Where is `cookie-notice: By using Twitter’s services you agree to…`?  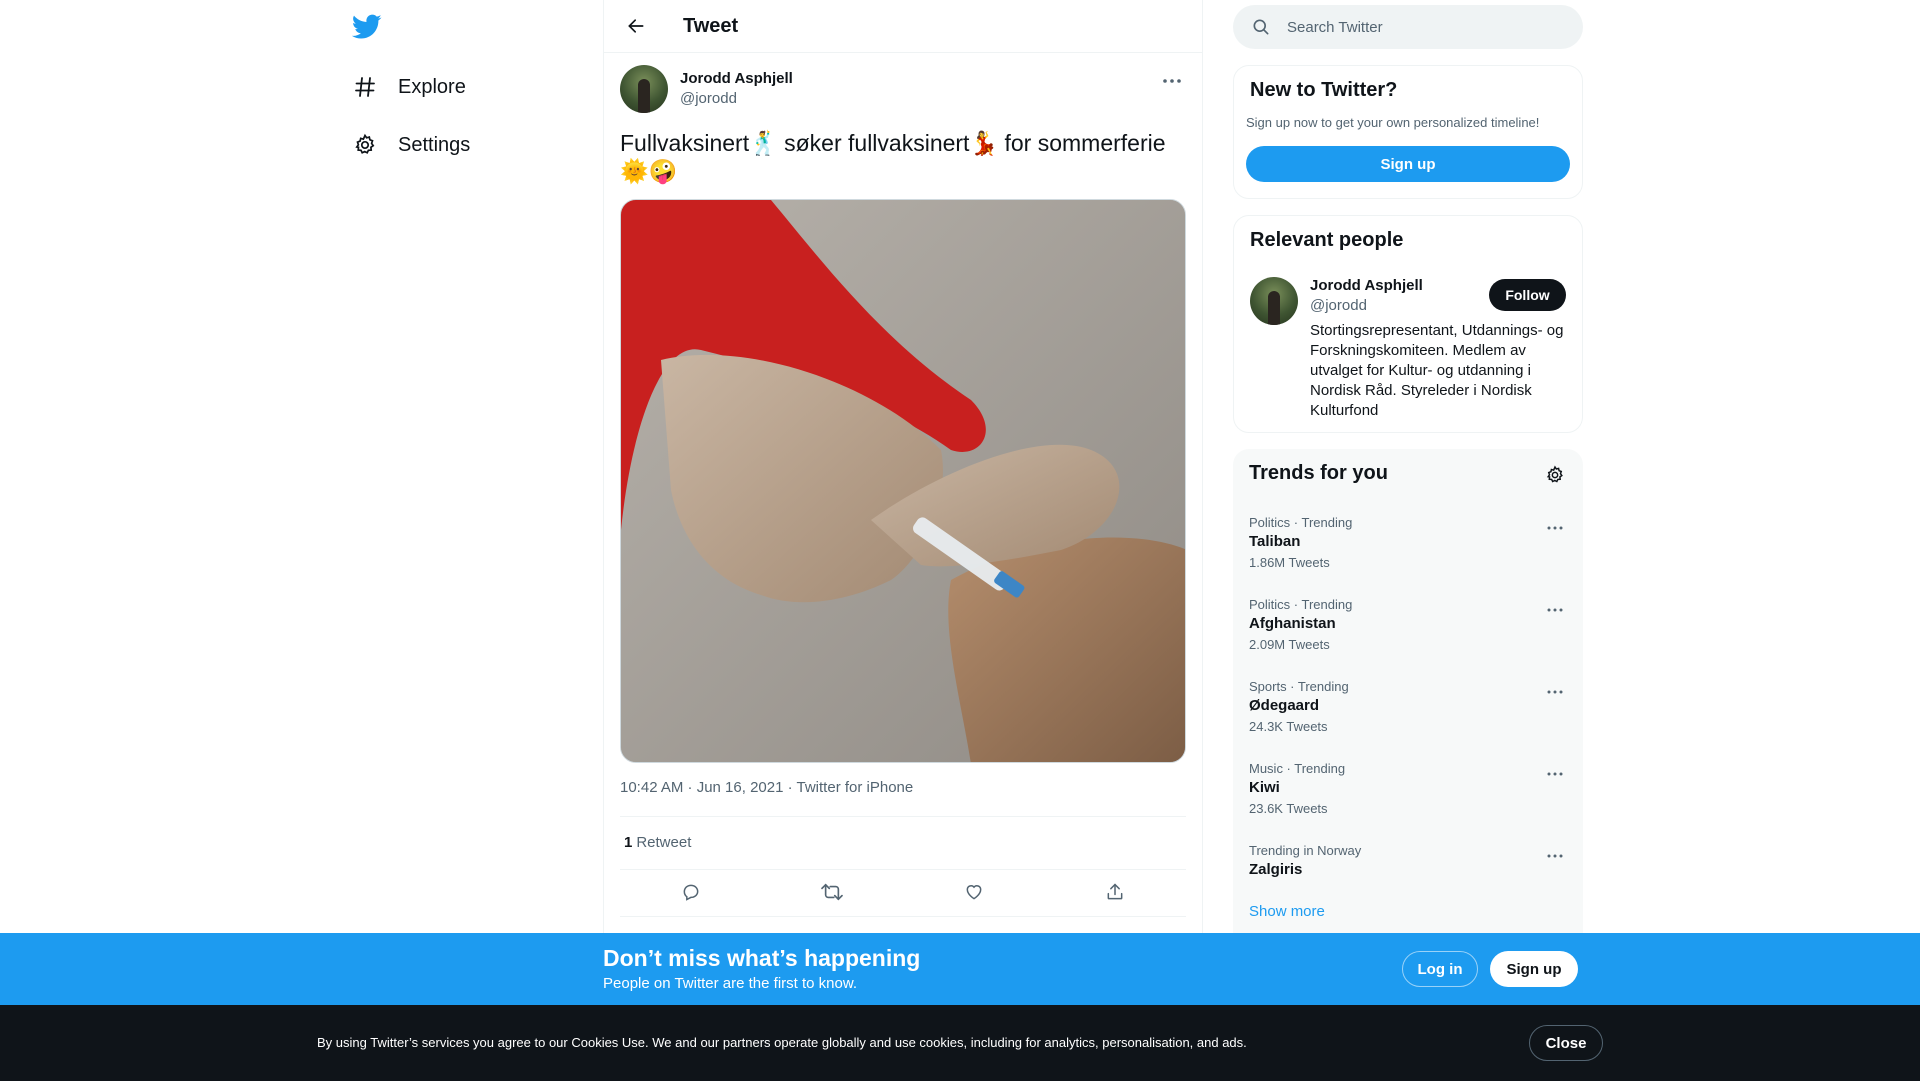
cookie-notice: By using Twitter’s services you agree to… is located at coordinates (960, 1043).